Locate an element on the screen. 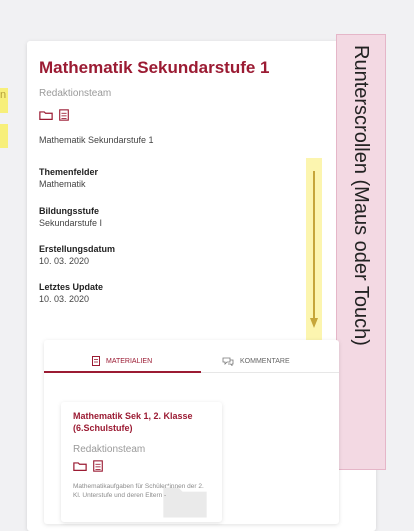  meta-value: Mathematik is located at coordinates (62, 184).